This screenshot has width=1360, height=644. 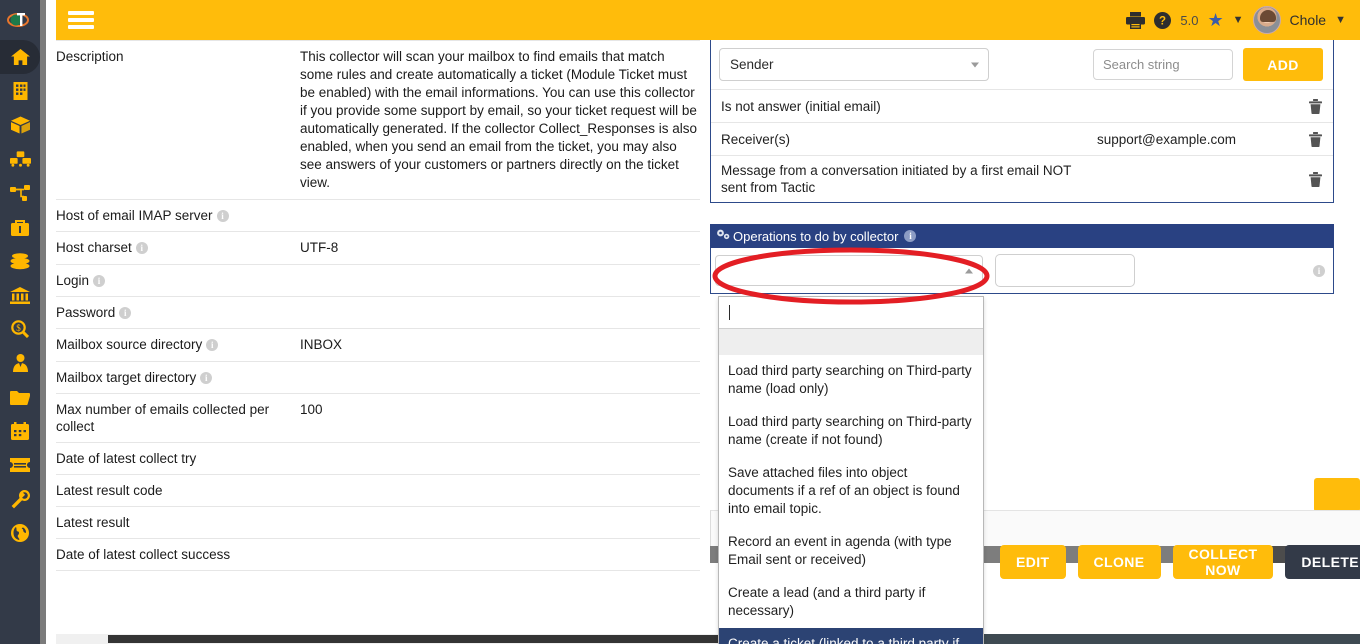 I want to click on sidebar-item-commercial, so click(x=20, y=227).